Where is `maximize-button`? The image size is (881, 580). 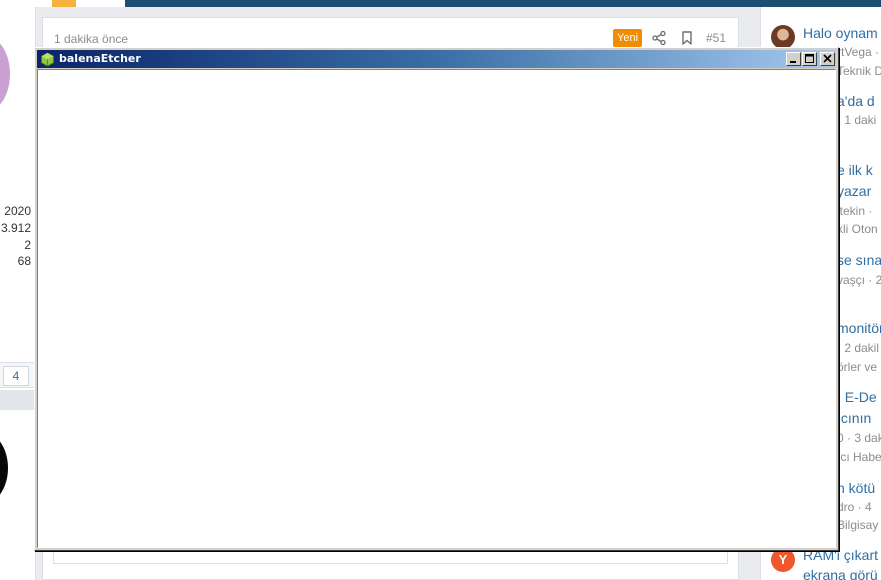 maximize-button is located at coordinates (809, 59).